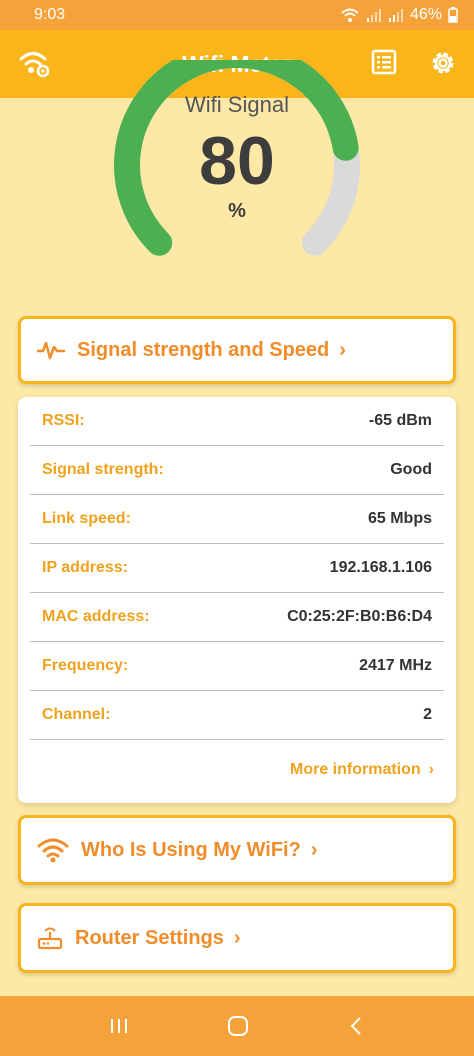  What do you see at coordinates (237, 421) in the screenshot?
I see `info-row: RSSI: -65 dBm` at bounding box center [237, 421].